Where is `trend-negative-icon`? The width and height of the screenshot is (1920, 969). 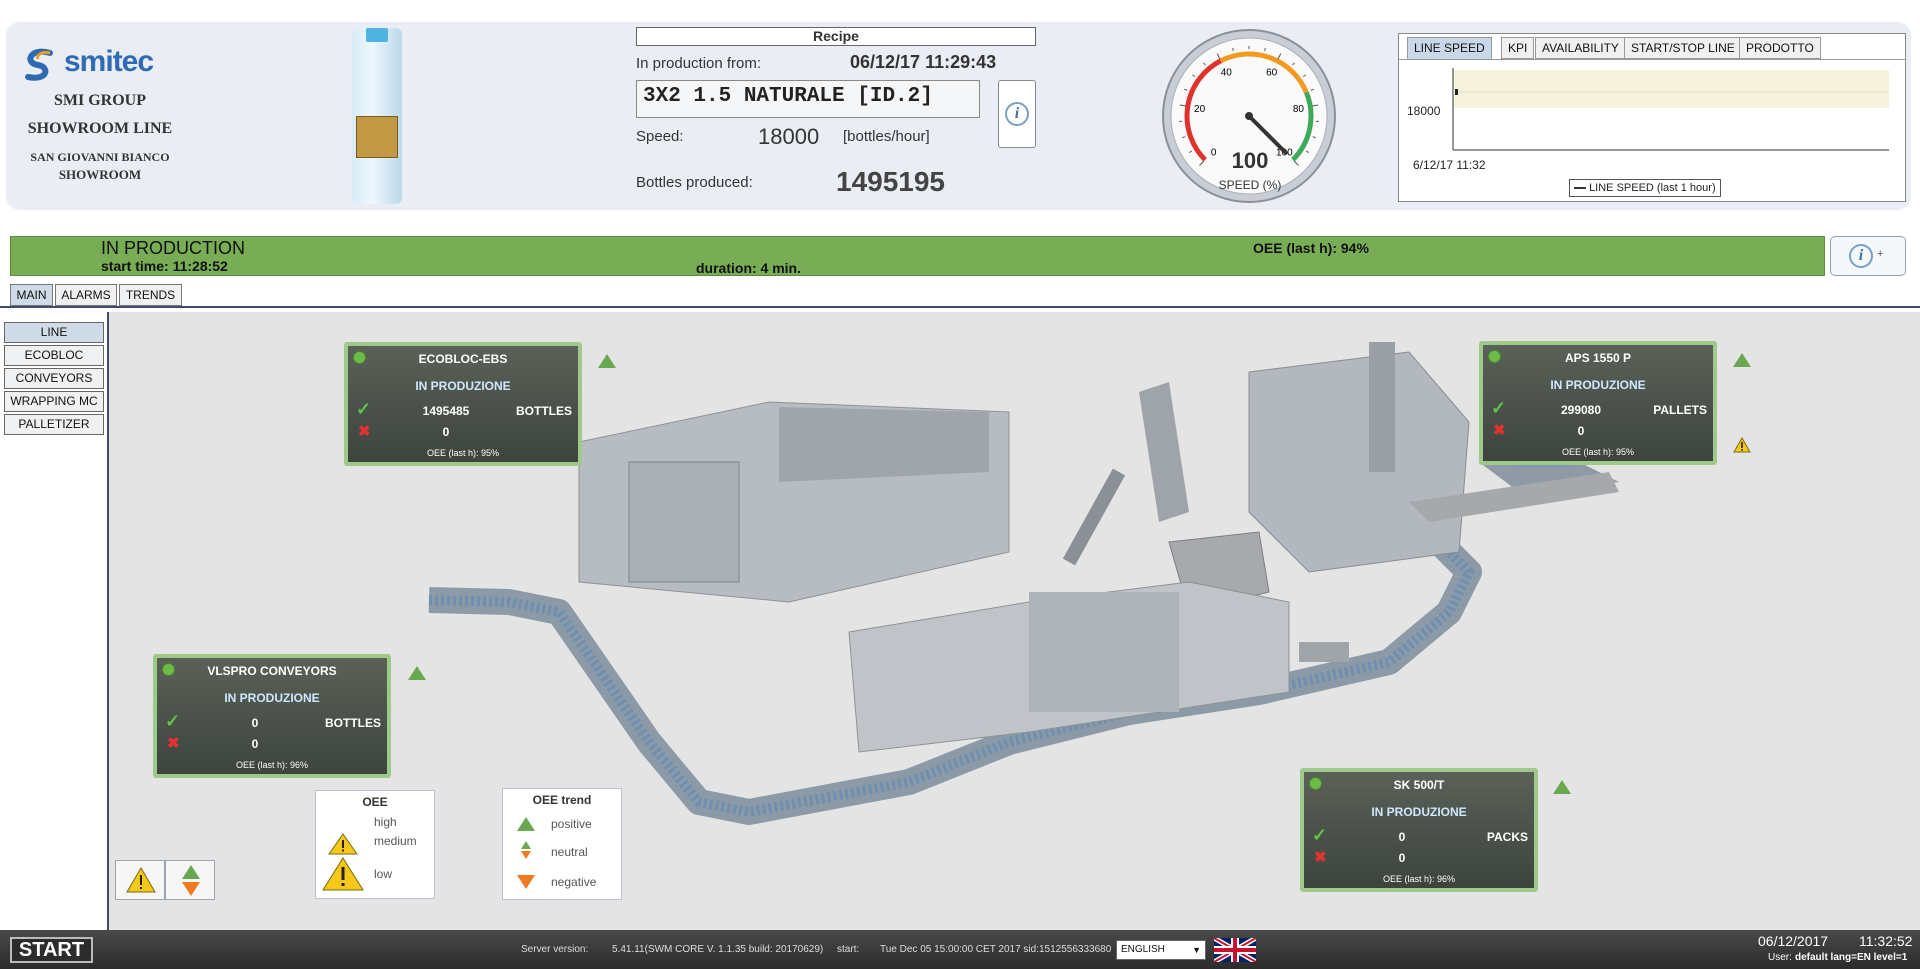
trend-negative-icon is located at coordinates (526, 882).